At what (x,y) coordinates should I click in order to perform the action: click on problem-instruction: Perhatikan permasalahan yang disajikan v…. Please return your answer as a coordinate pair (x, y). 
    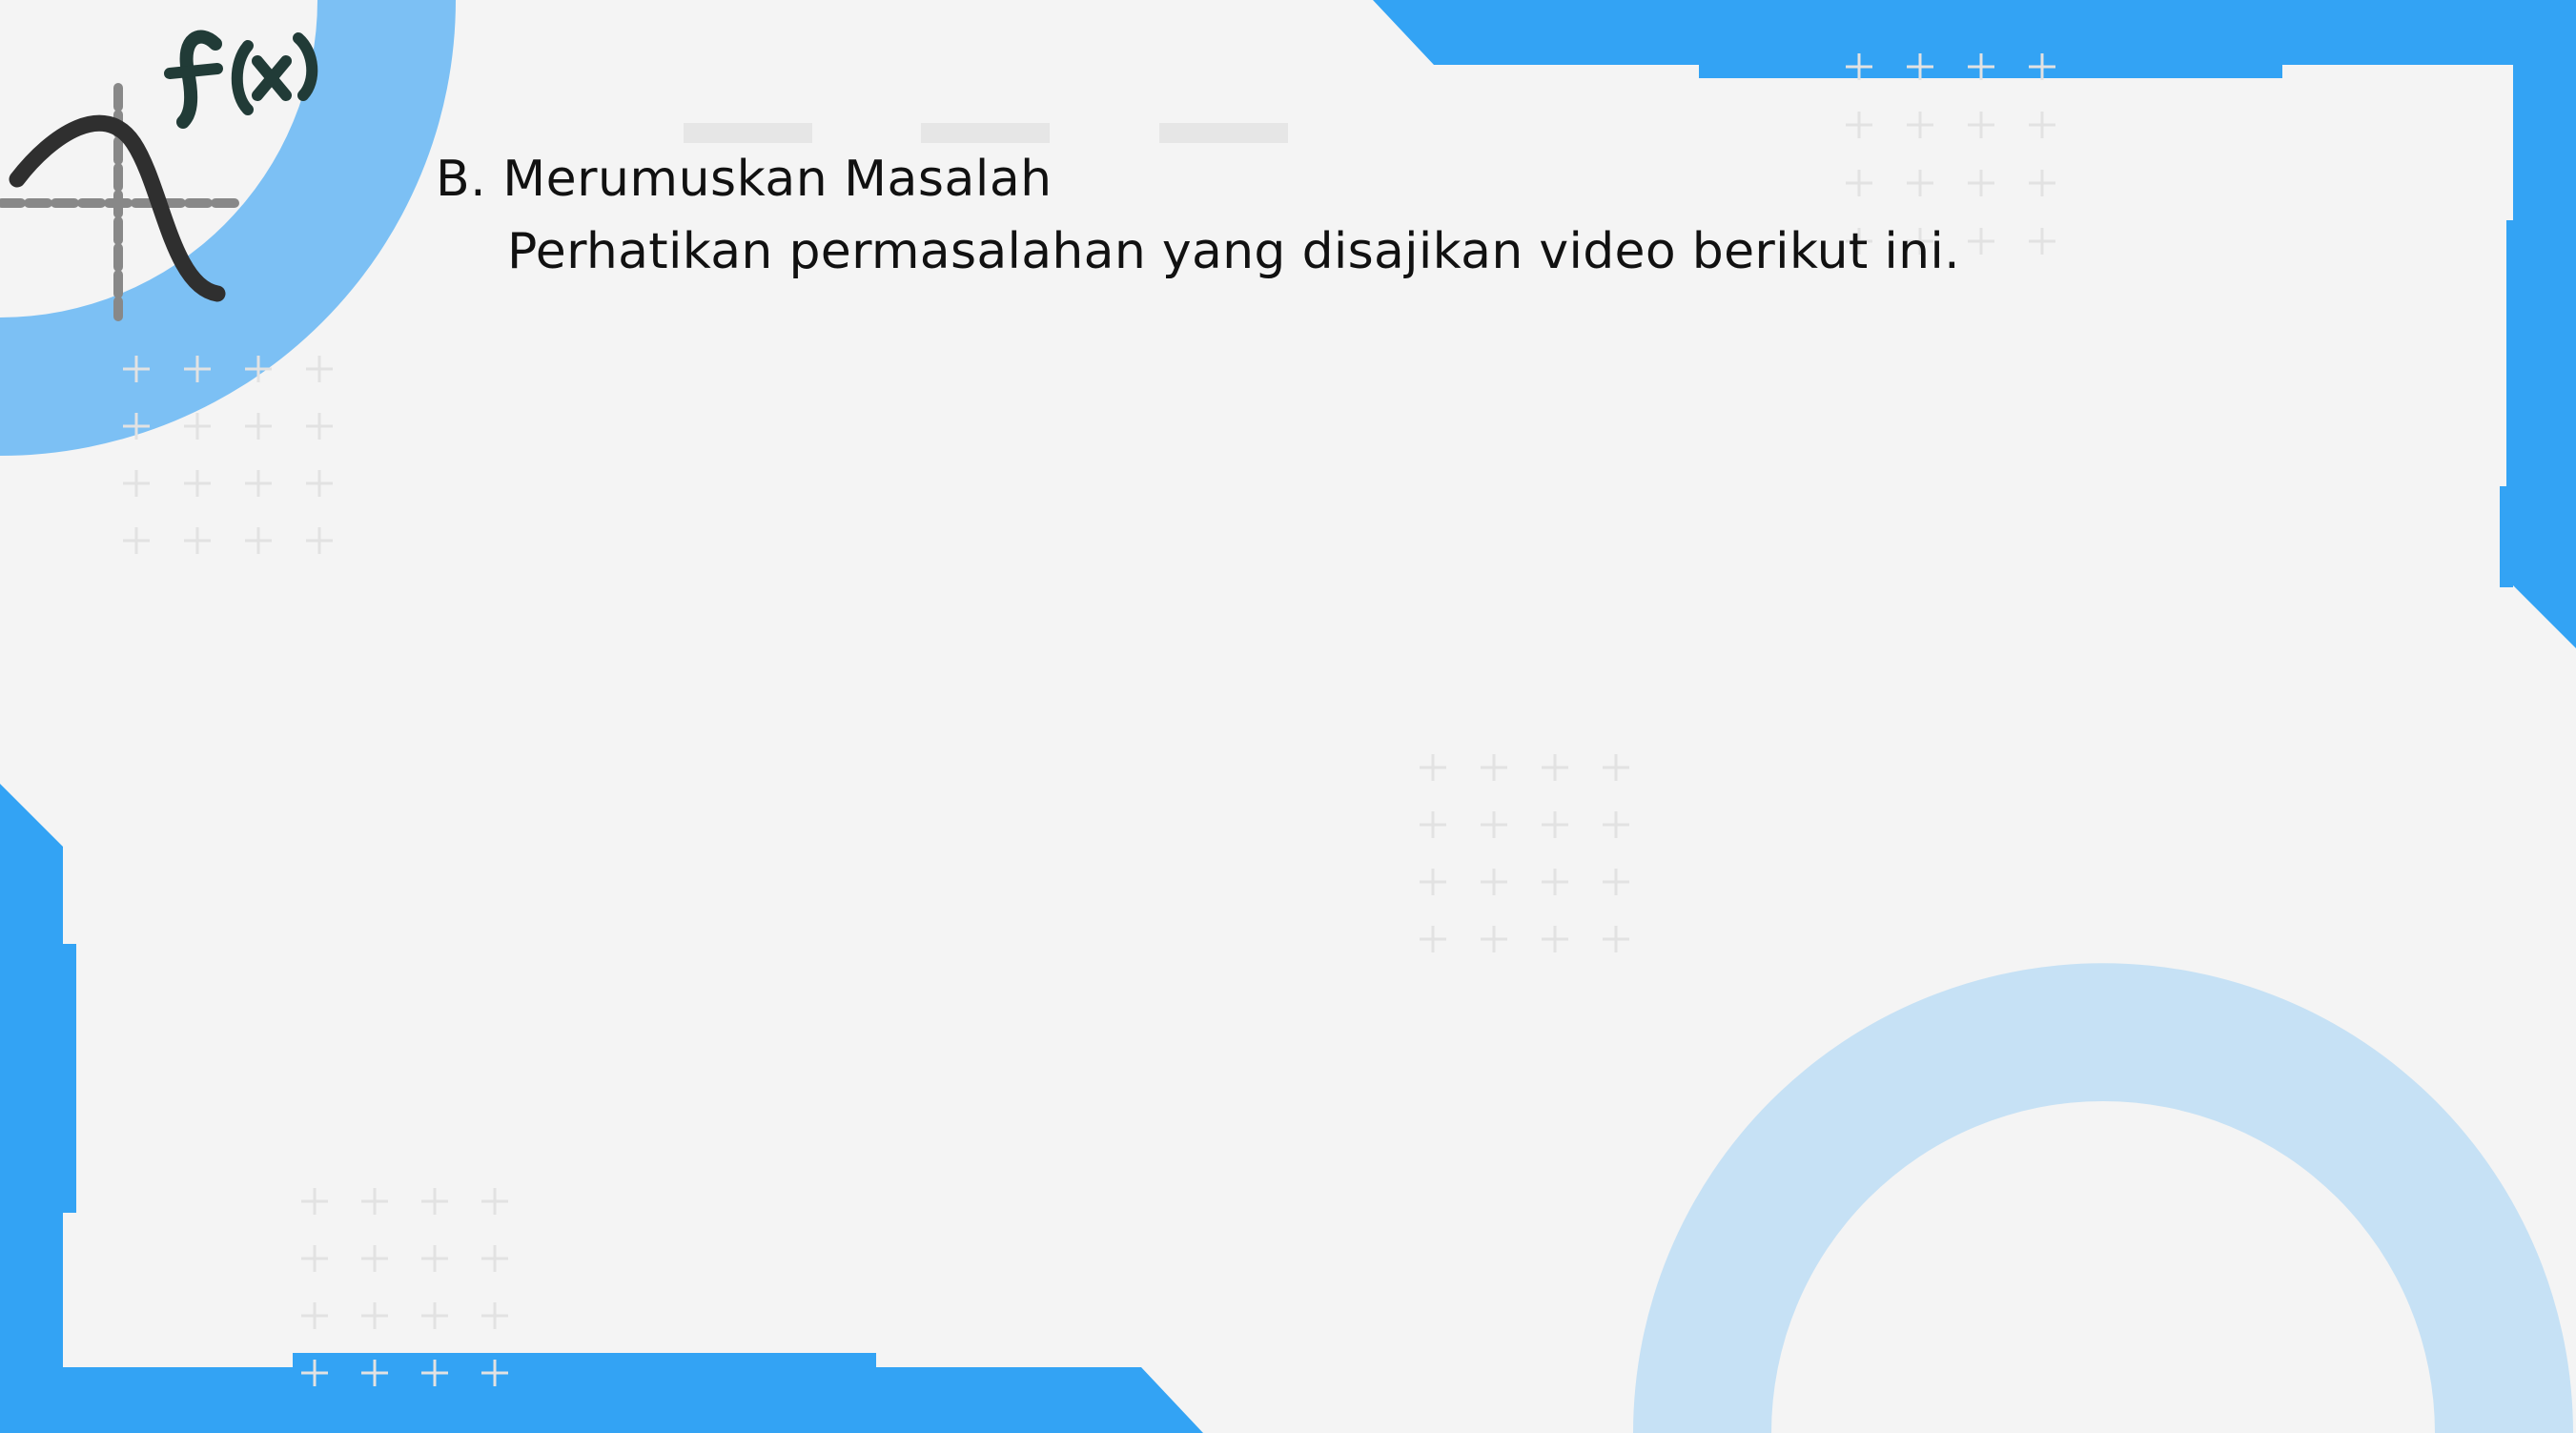
    Looking at the image, I should click on (1234, 251).